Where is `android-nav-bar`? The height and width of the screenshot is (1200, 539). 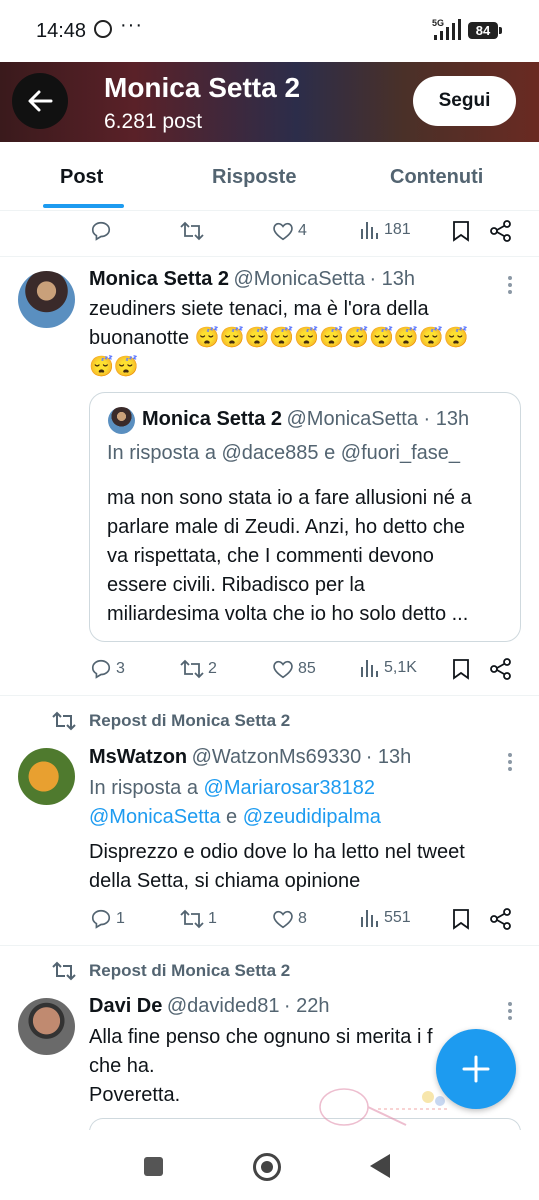 android-nav-bar is located at coordinates (269, 1165).